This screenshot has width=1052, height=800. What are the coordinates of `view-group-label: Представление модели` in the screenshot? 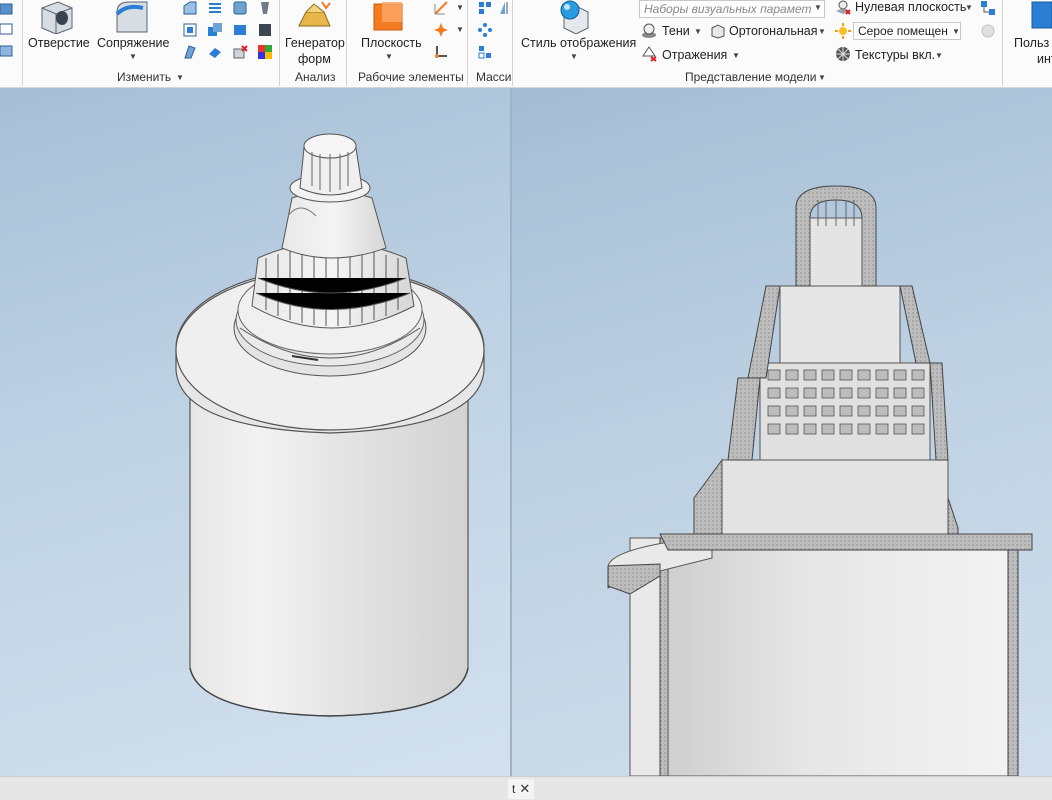 It's located at (751, 77).